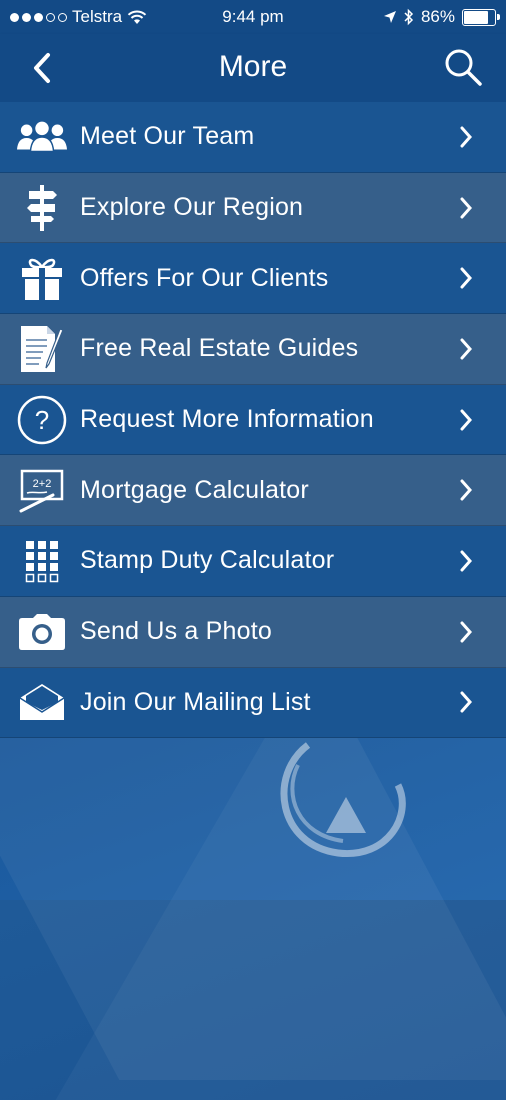 The height and width of the screenshot is (1100, 506). What do you see at coordinates (389, 17) in the screenshot?
I see `location-arrow-icon` at bounding box center [389, 17].